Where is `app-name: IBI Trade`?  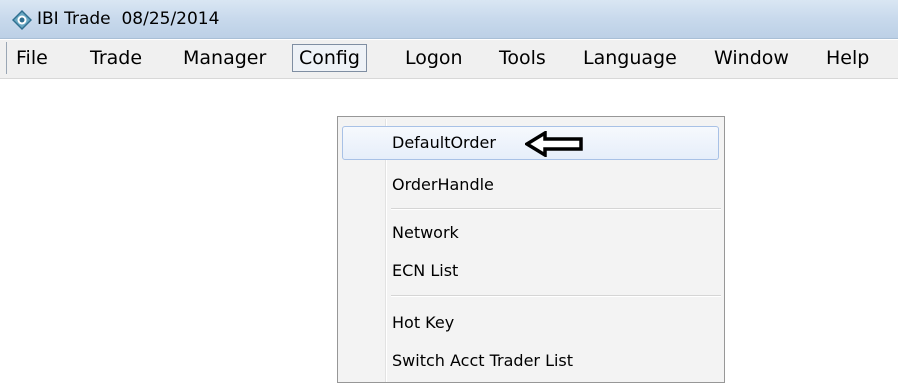
app-name: IBI Trade is located at coordinates (74, 19).